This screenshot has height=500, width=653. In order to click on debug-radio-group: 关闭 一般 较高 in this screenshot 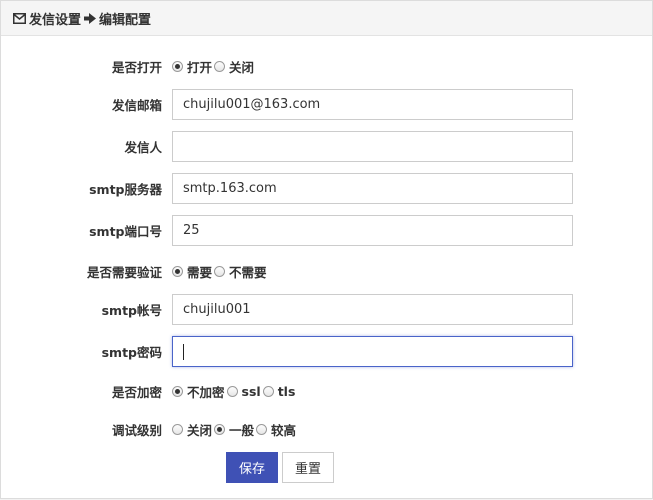, I will do `click(235, 429)`.